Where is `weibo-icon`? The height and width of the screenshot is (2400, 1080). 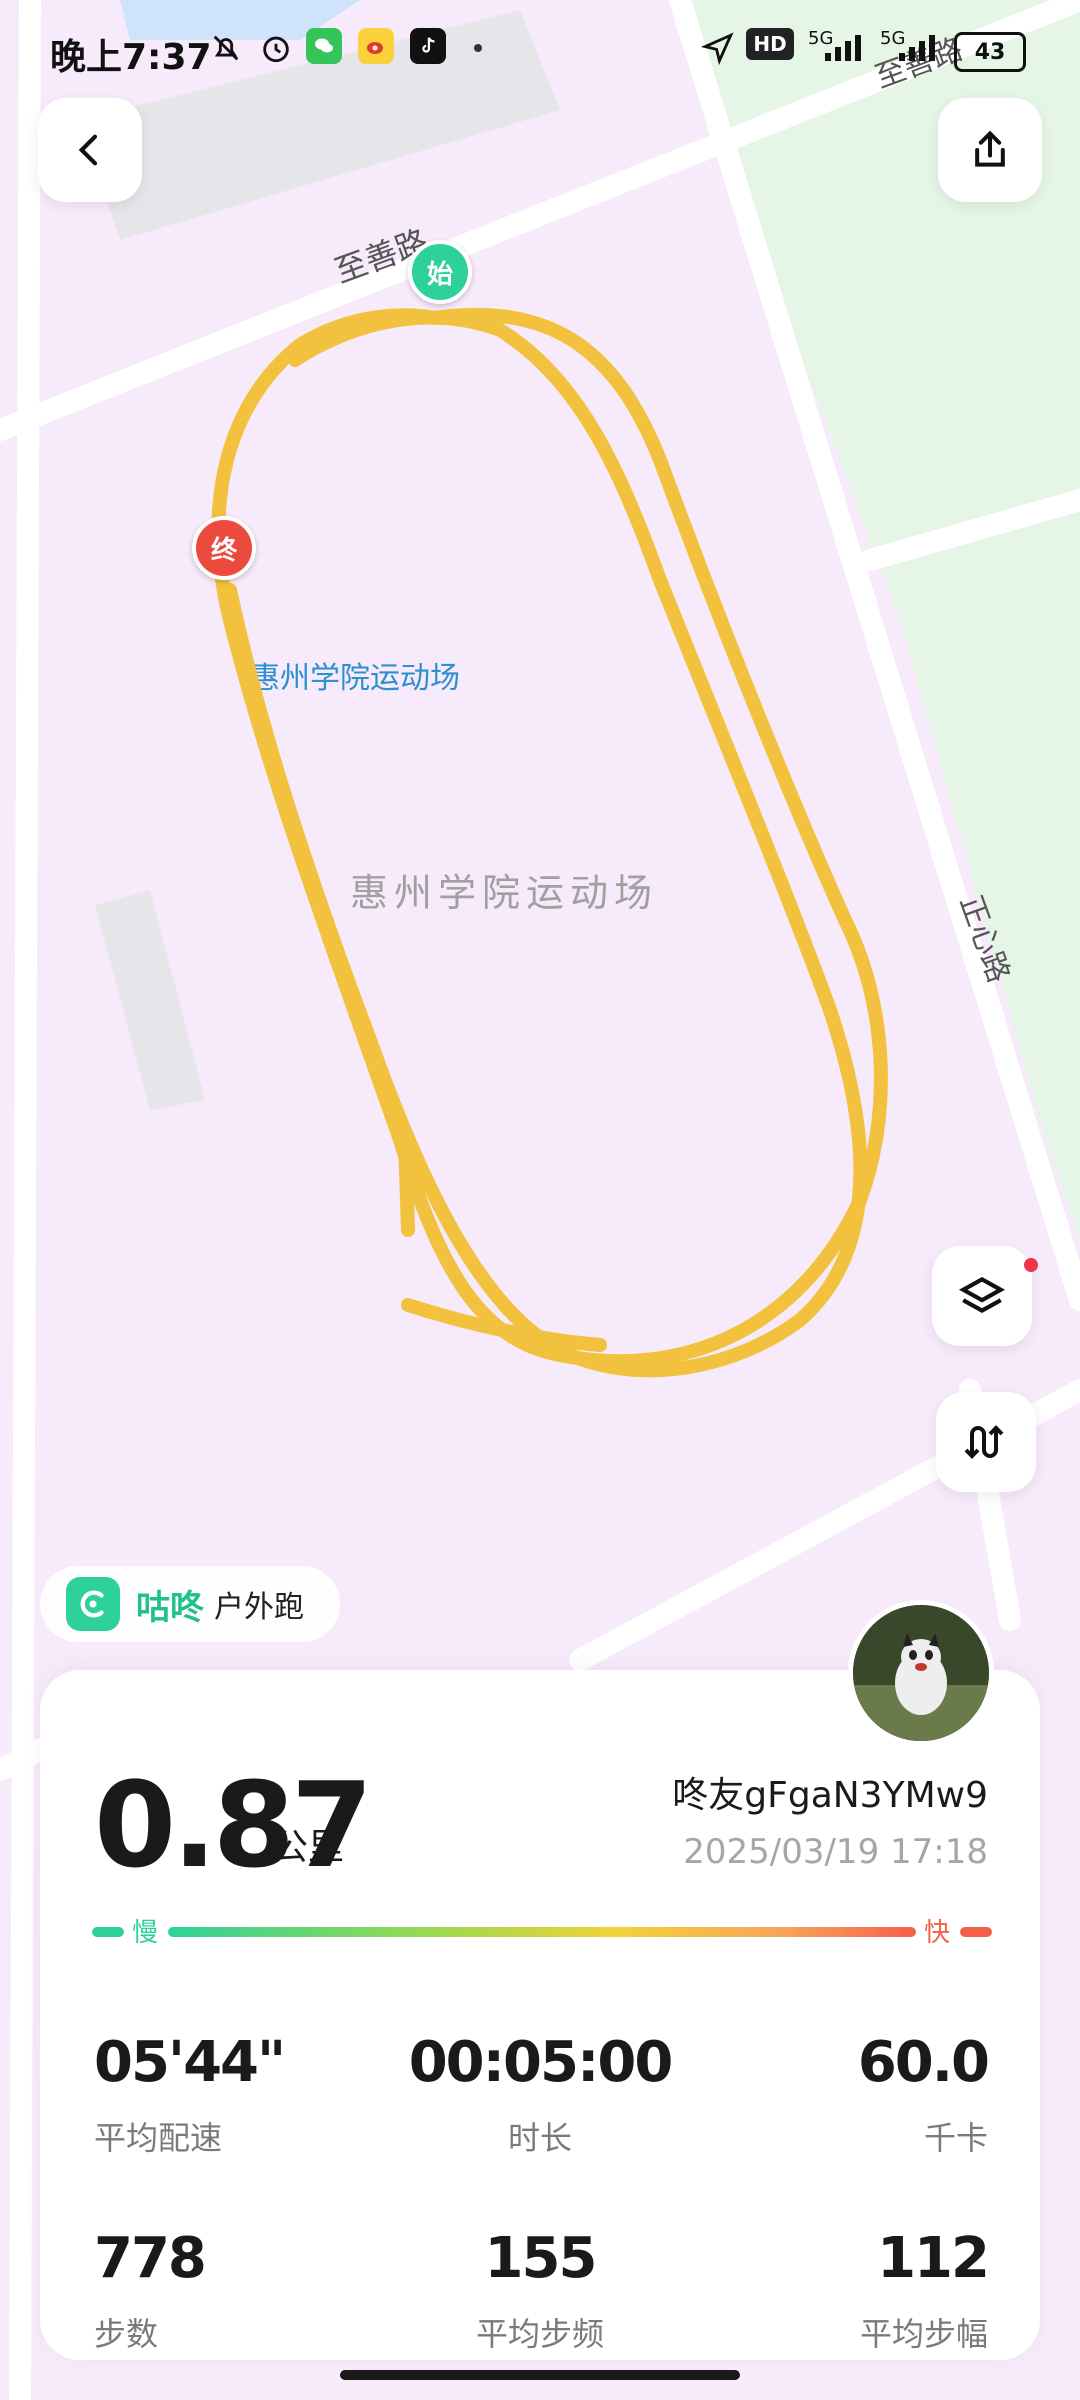
weibo-icon is located at coordinates (376, 46).